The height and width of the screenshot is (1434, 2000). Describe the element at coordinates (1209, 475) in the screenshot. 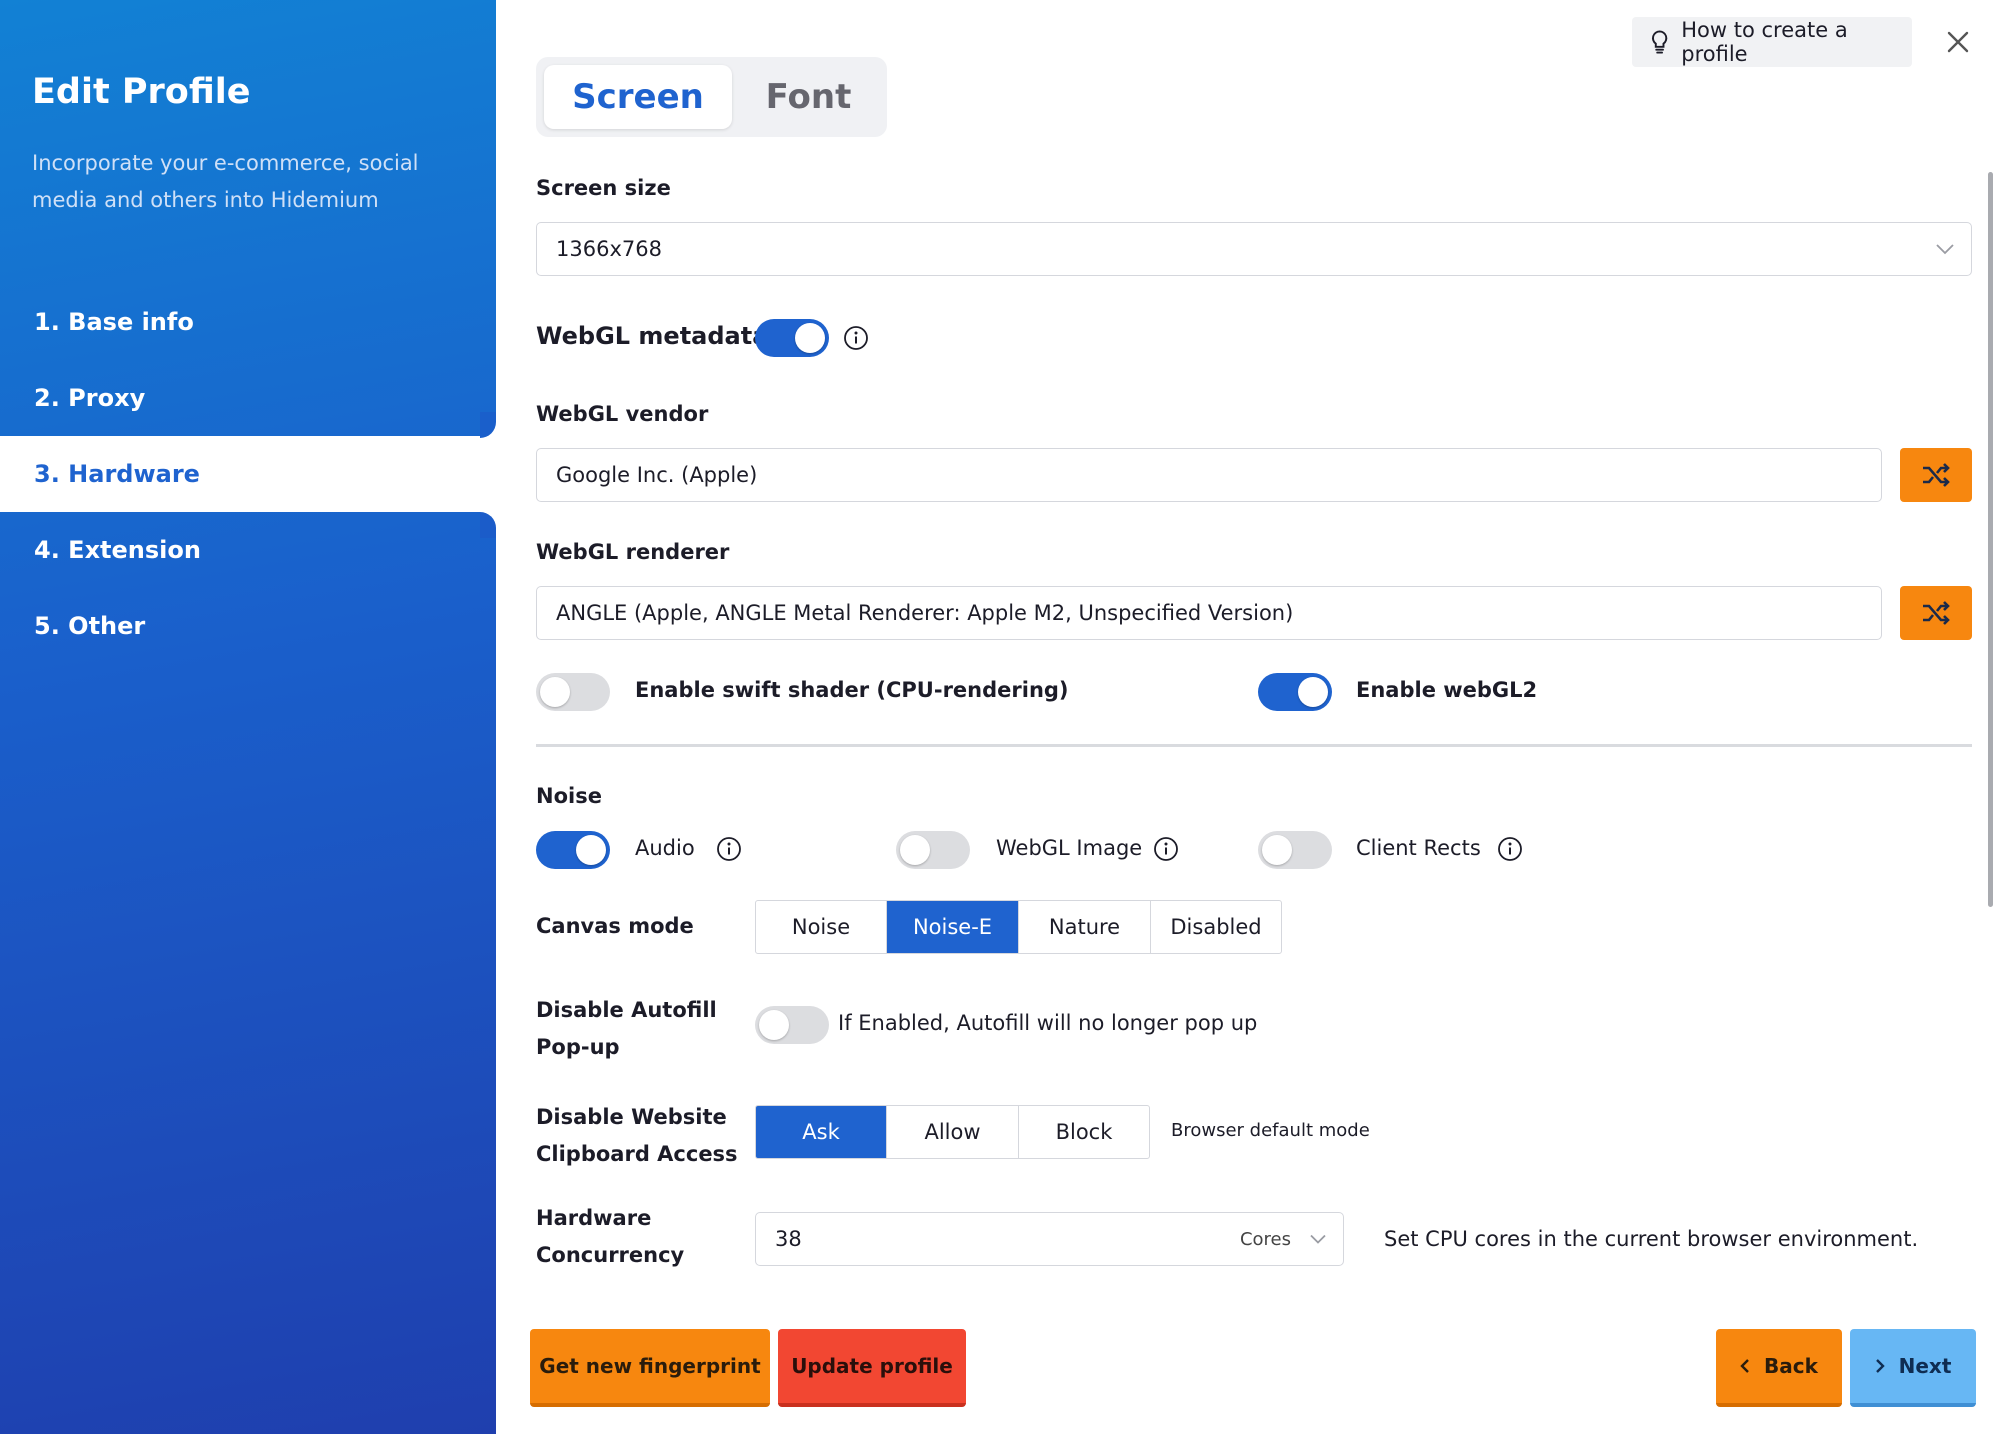

I see `webgl-vendor-input: Google Inc. (Apple)` at that location.